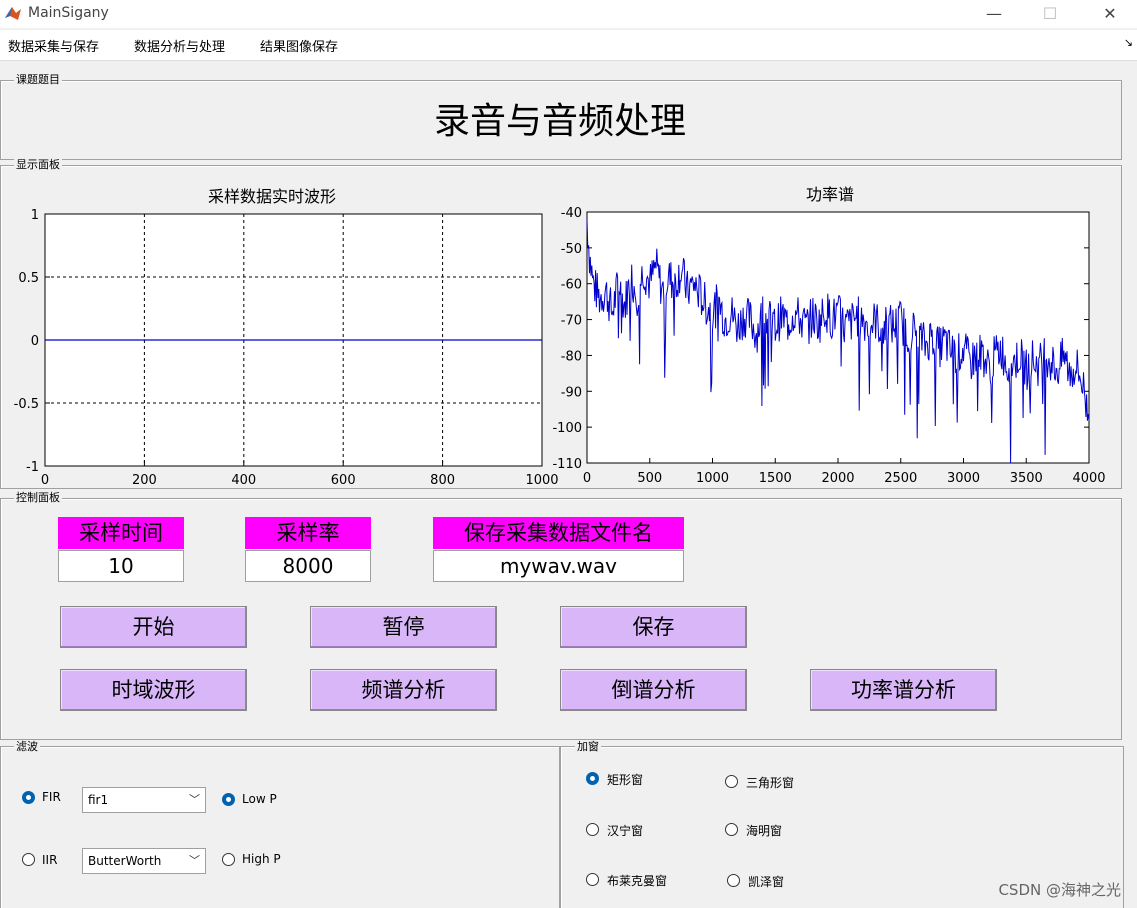 This screenshot has width=1137, height=908. Describe the element at coordinates (228, 799) in the screenshot. I see `low-pass-radio` at that location.